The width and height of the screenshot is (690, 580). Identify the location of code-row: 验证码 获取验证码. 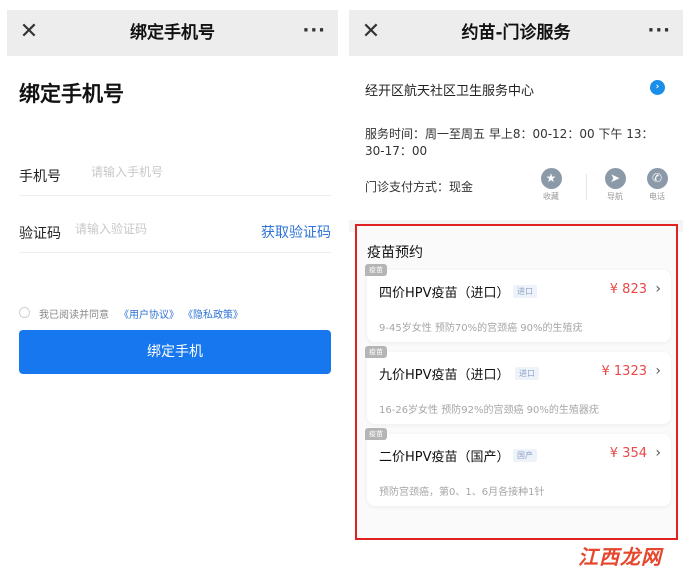
(175, 233).